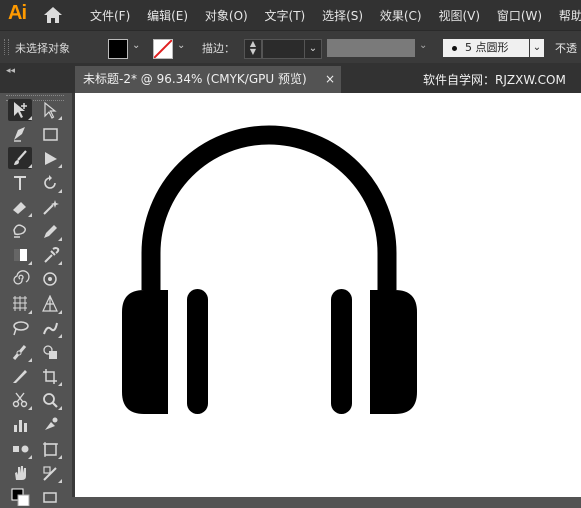 This screenshot has height=508, width=581. I want to click on stroke-weight-input, so click(284, 49).